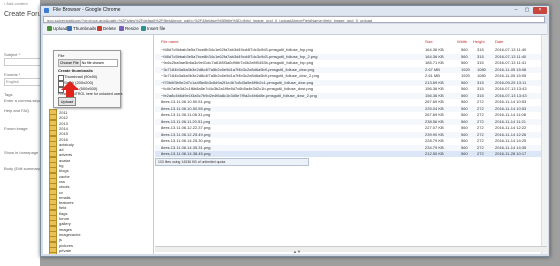  I want to click on no-file-text: No file chosen, so click(92, 63).